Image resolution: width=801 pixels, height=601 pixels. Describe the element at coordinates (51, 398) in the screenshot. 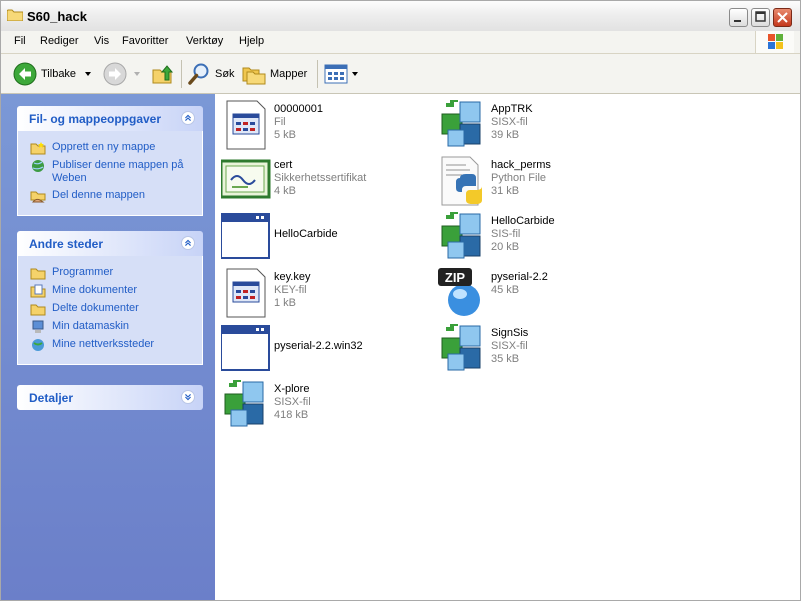

I see `panel-title: Detaljer` at that location.